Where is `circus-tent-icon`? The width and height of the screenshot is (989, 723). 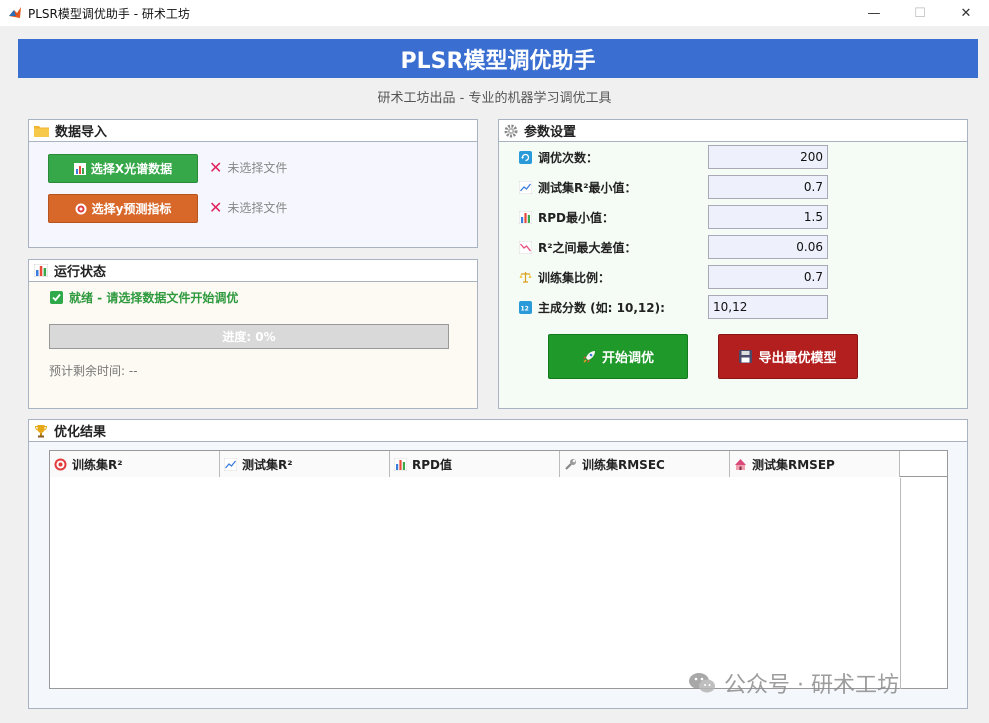 circus-tent-icon is located at coordinates (740, 464).